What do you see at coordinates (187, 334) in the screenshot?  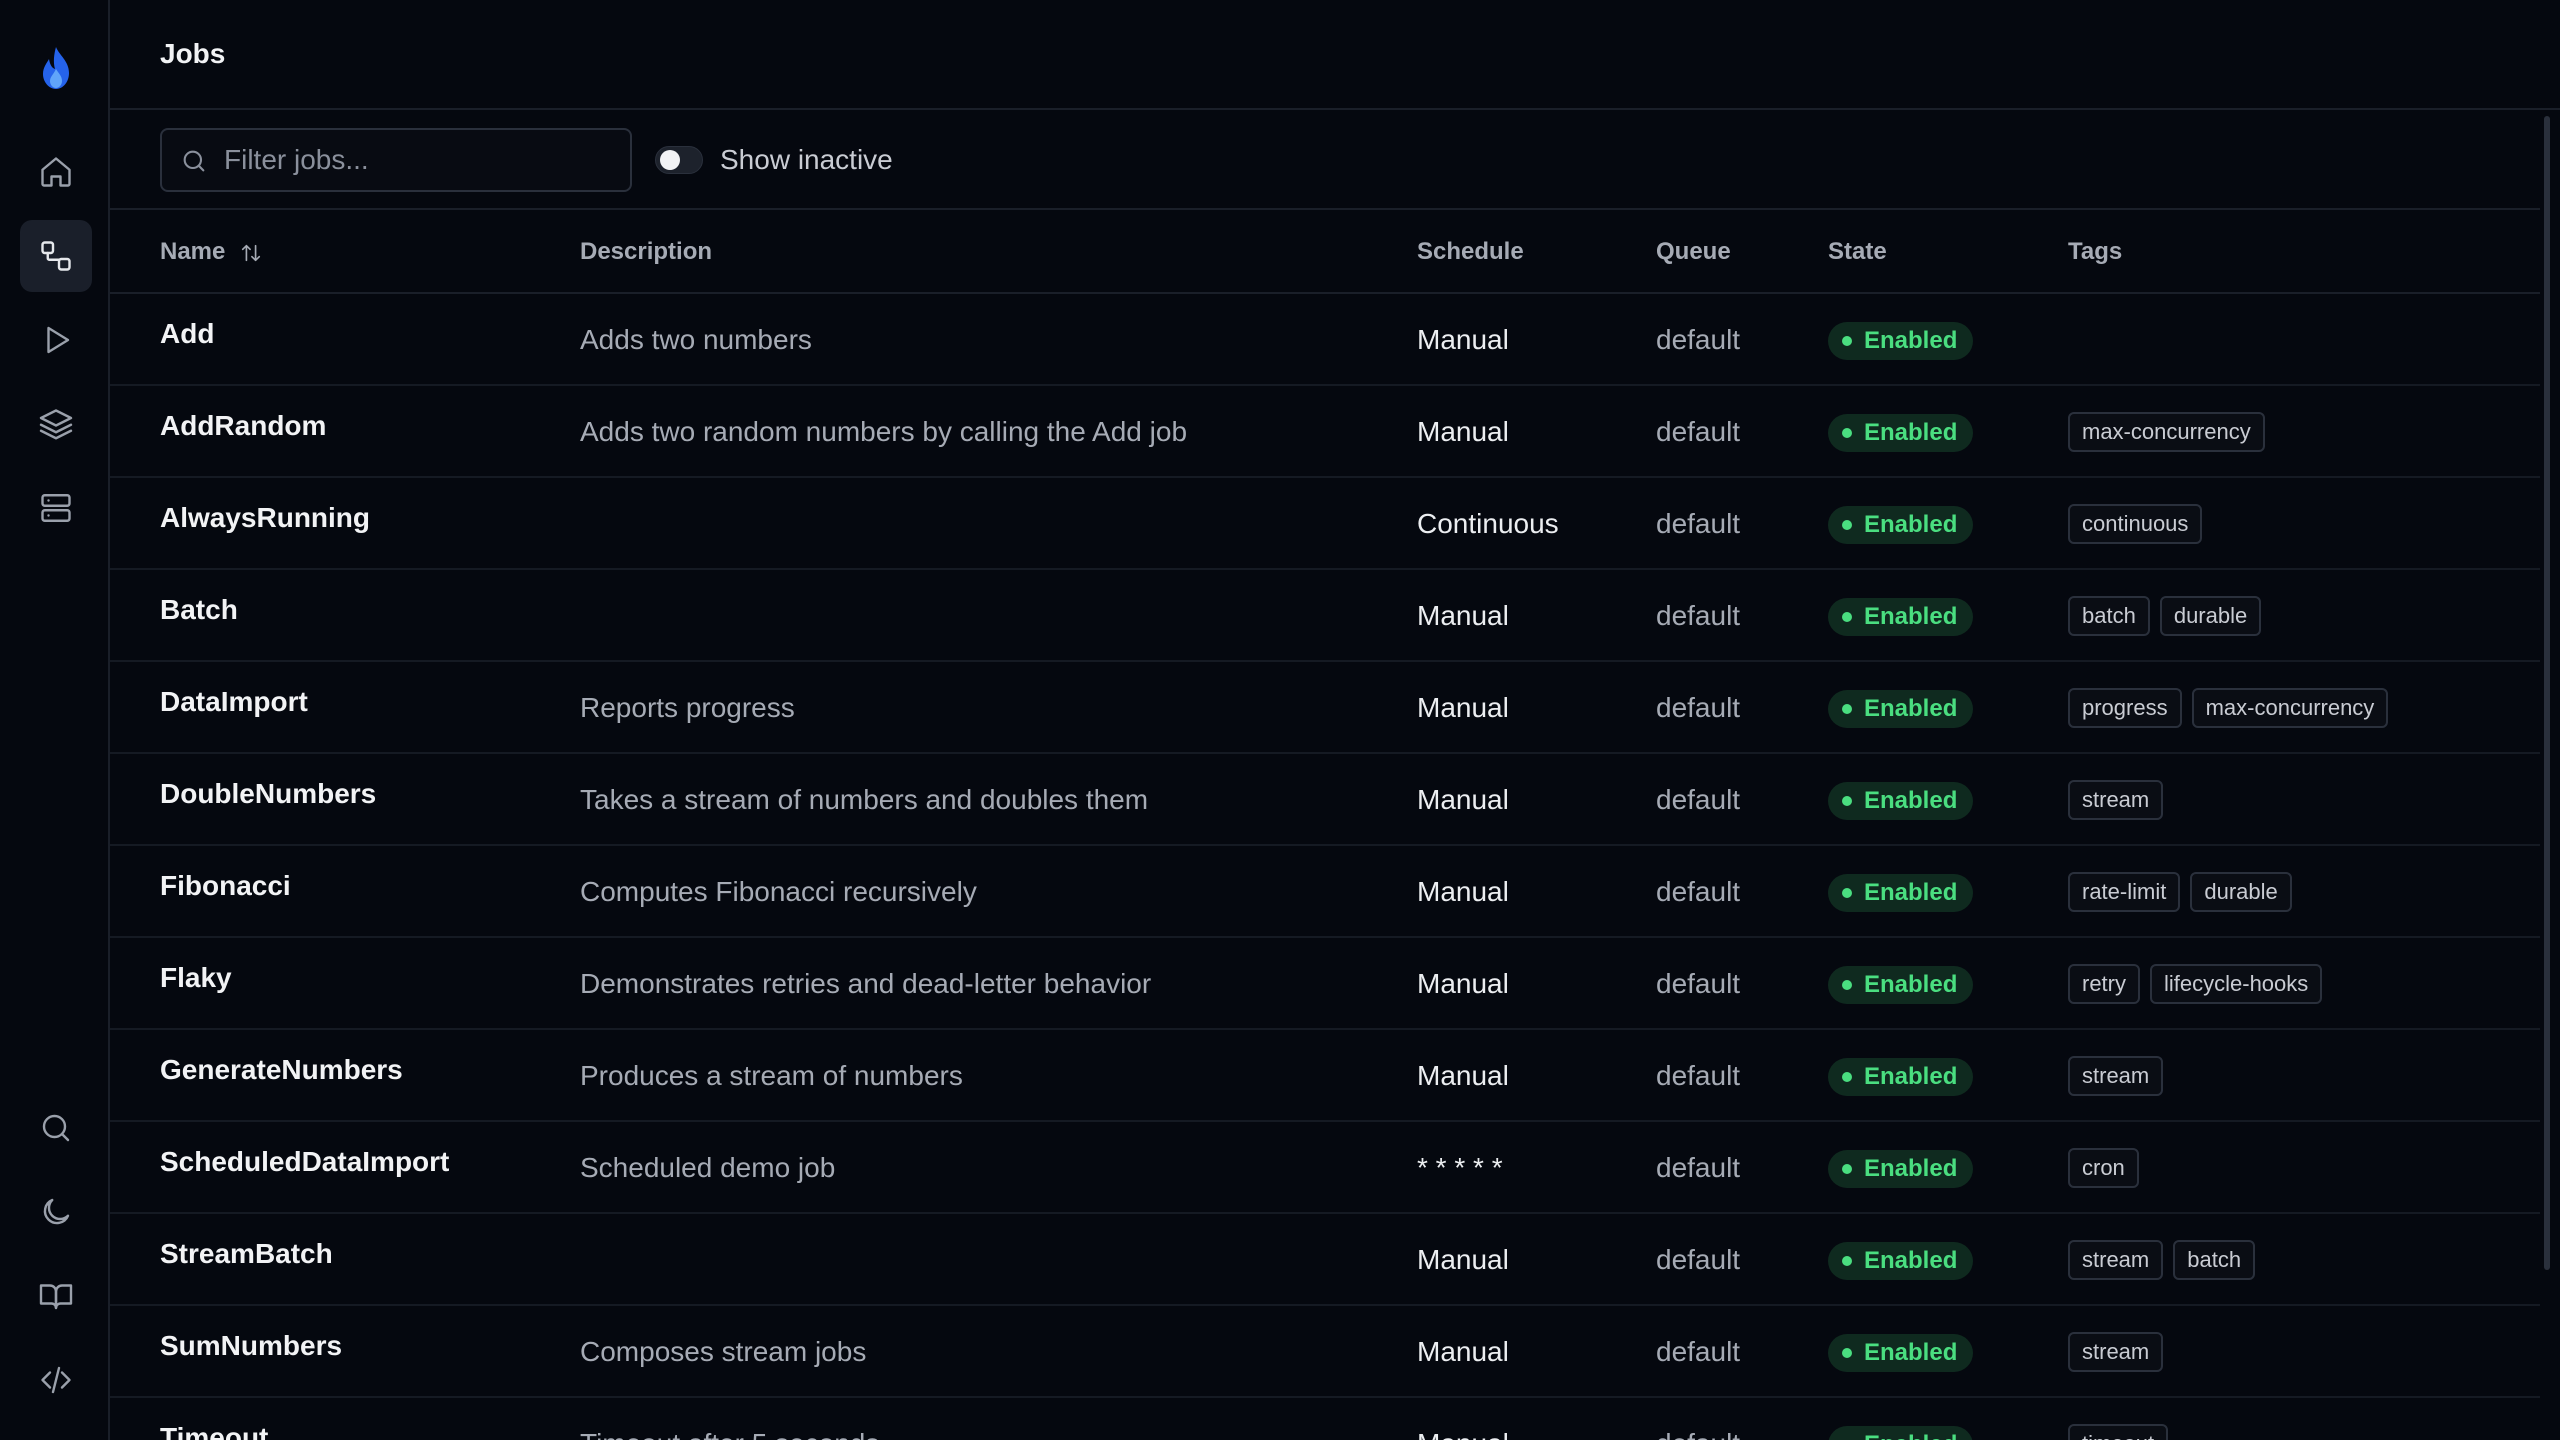 I see `job-name: Add` at bounding box center [187, 334].